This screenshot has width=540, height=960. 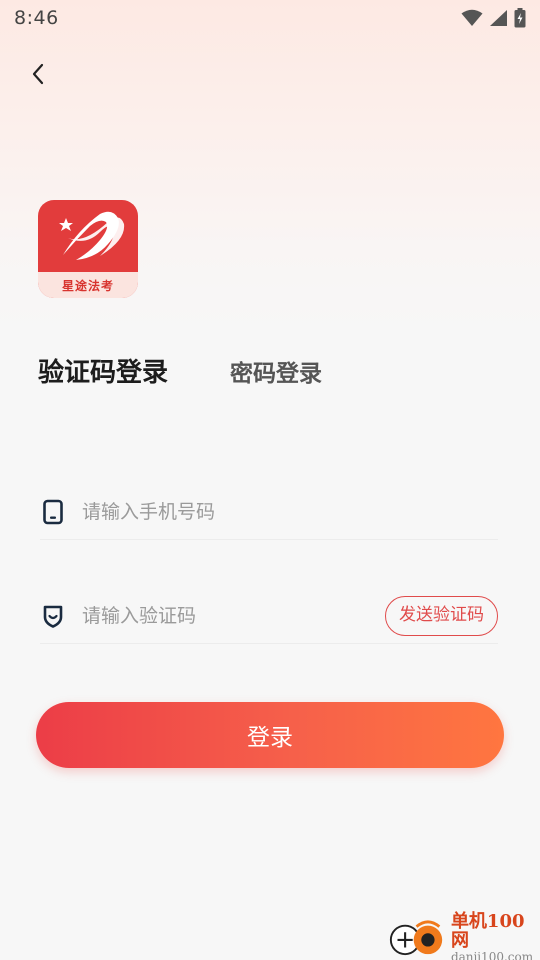 What do you see at coordinates (103, 370) in the screenshot?
I see `tab-sms-login: 验证码登录` at bounding box center [103, 370].